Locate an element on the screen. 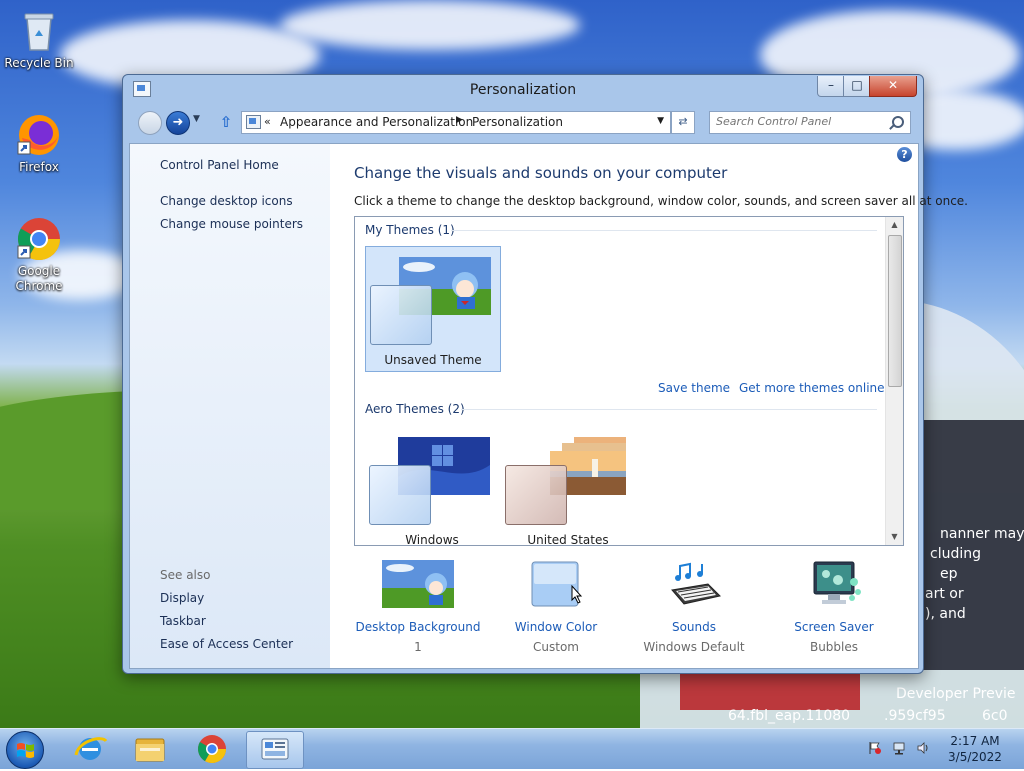  search-box is located at coordinates (810, 122).